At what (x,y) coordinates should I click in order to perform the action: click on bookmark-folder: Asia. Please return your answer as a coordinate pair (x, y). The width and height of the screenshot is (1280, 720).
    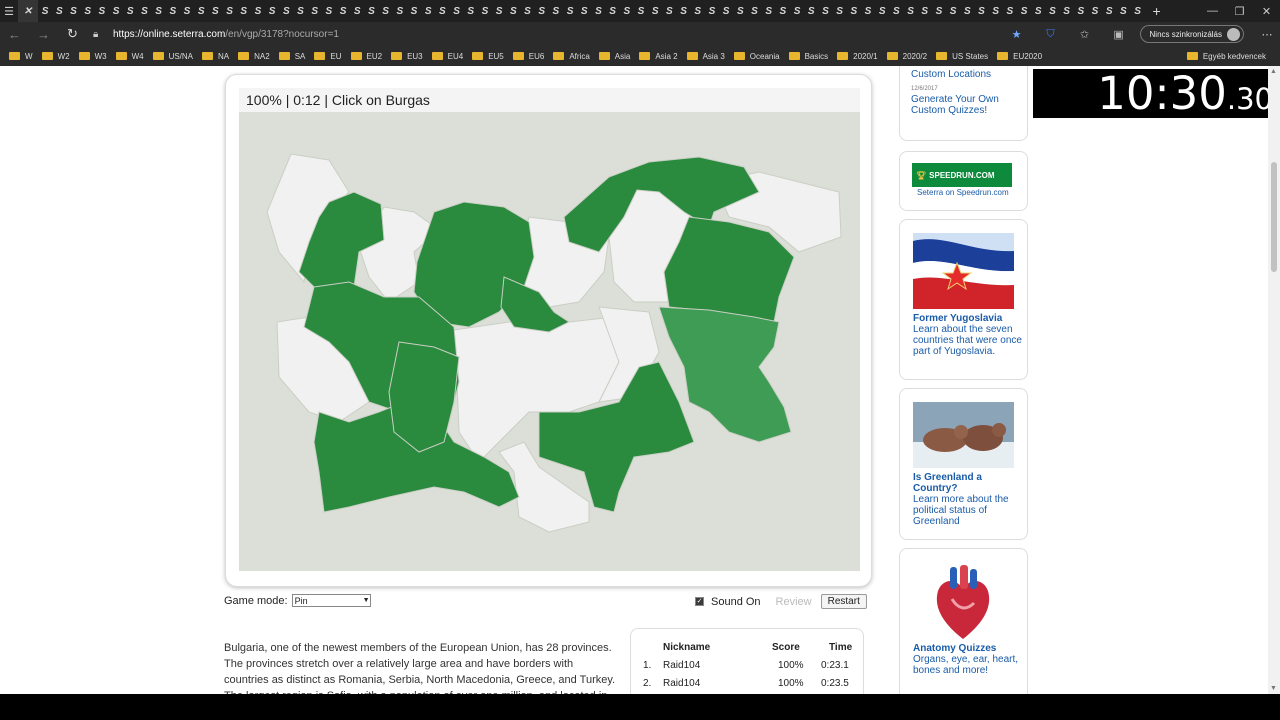
    Looking at the image, I should click on (614, 56).